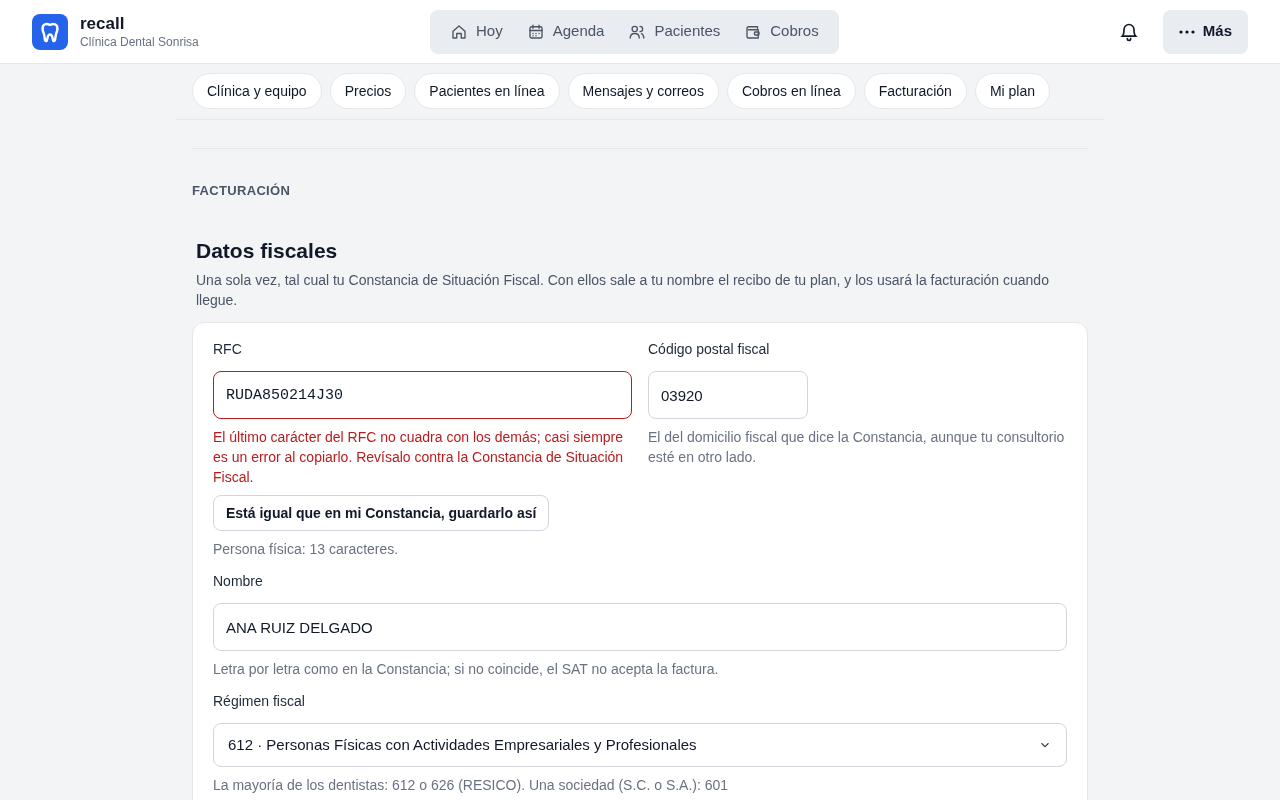  Describe the element at coordinates (487, 91) in the screenshot. I see `settings-tab: Pacientes en línea` at that location.